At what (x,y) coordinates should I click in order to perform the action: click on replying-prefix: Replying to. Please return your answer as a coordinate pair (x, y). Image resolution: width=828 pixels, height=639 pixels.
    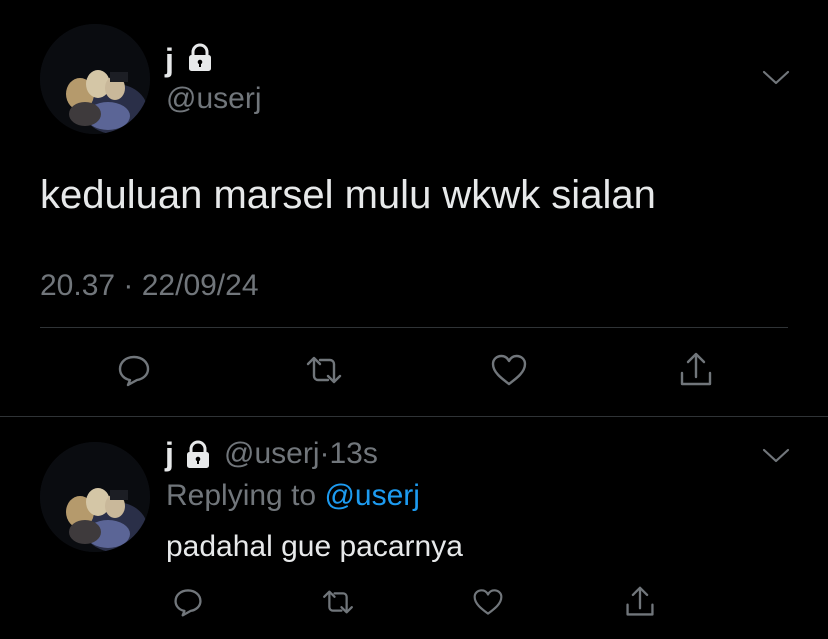
    Looking at the image, I should click on (241, 495).